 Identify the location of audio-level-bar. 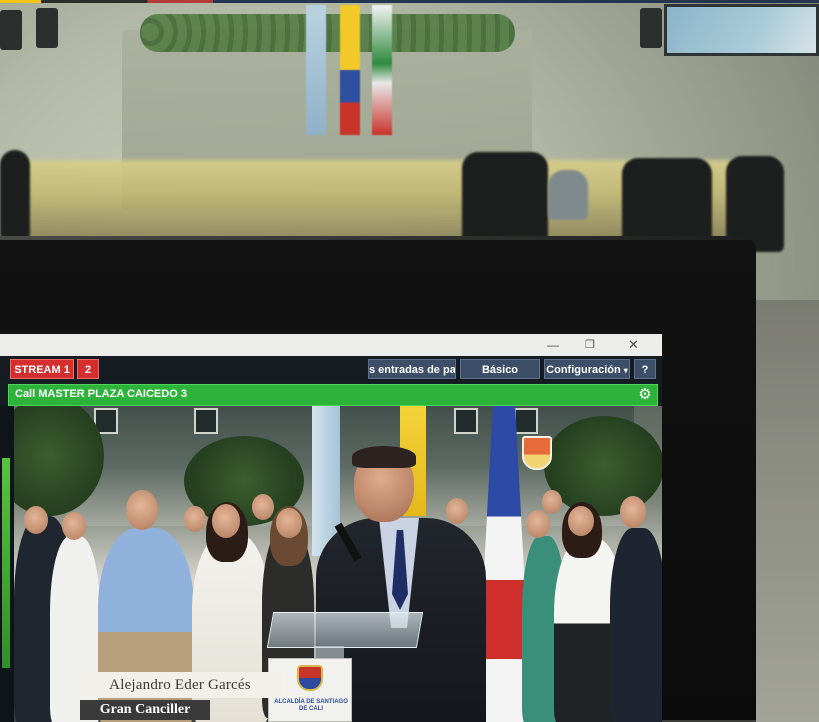
(6, 563).